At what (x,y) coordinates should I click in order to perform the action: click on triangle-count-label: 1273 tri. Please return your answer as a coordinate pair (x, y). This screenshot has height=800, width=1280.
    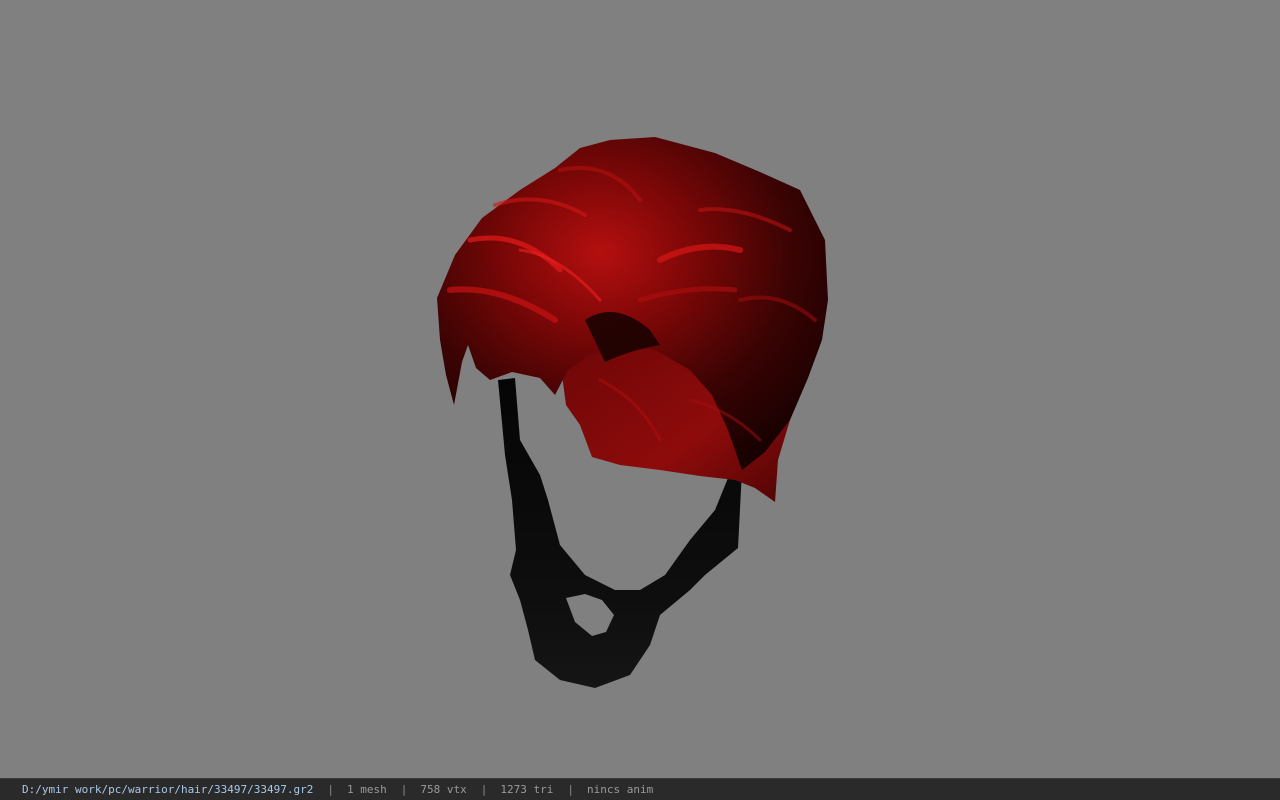
    Looking at the image, I should click on (527, 789).